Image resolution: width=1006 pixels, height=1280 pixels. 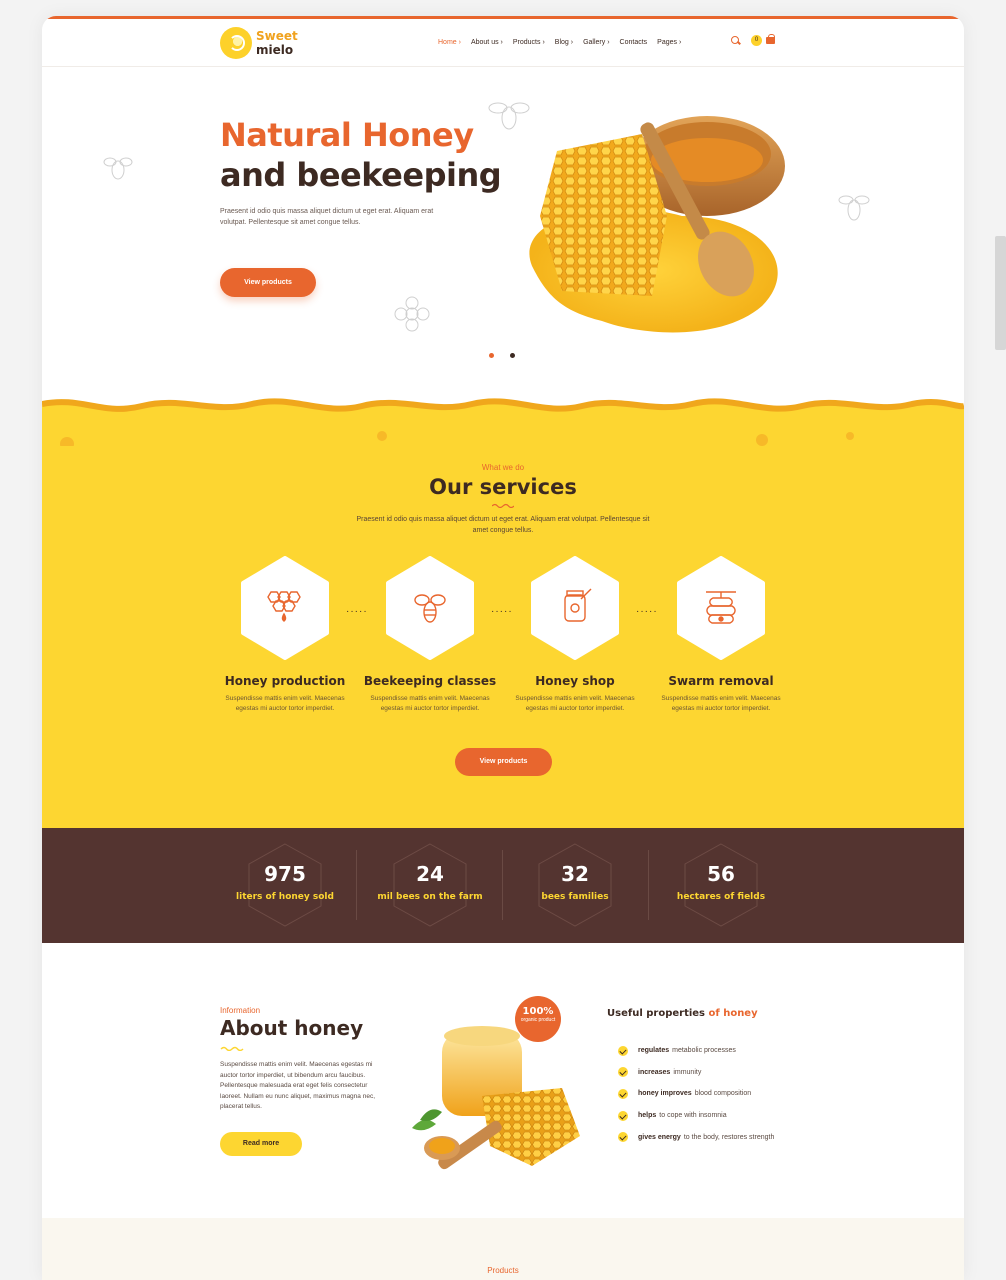 I want to click on service-title: Beekeeping classes, so click(x=430, y=681).